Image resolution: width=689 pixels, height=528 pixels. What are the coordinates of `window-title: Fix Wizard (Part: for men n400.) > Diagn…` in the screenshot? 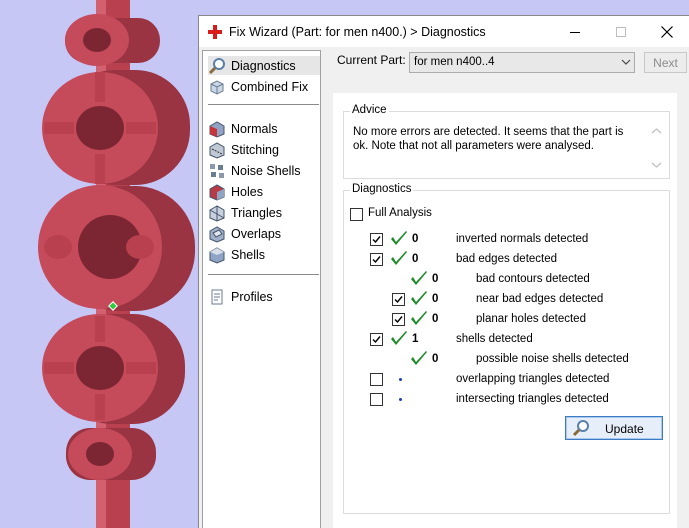 It's located at (357, 32).